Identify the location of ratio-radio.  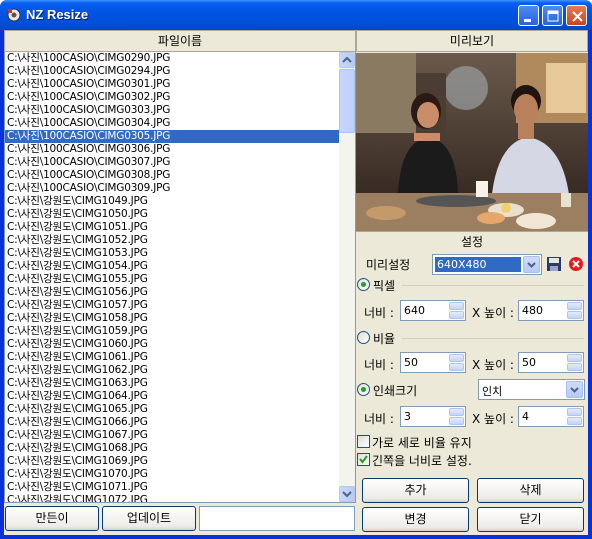
(363, 337).